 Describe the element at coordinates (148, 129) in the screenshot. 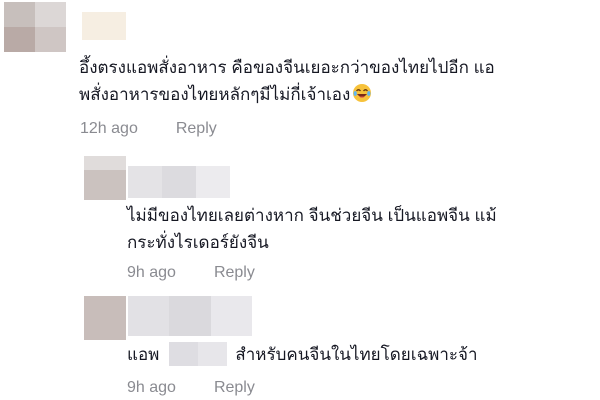

I see `comment-meta: 12h ago Reply` at that location.